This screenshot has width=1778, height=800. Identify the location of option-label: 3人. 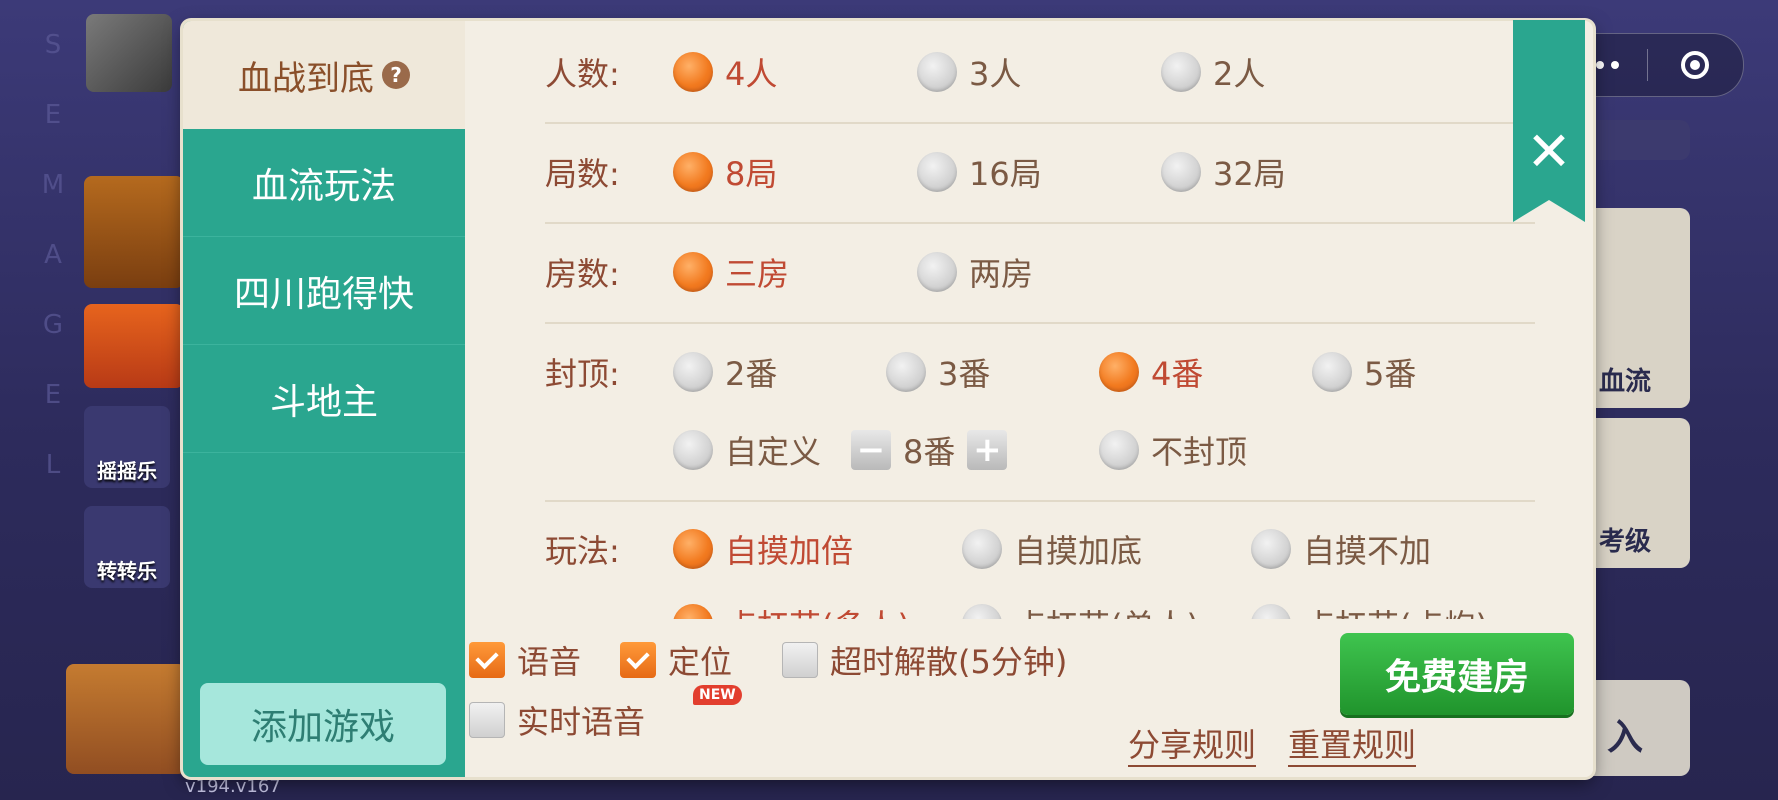
(995, 74).